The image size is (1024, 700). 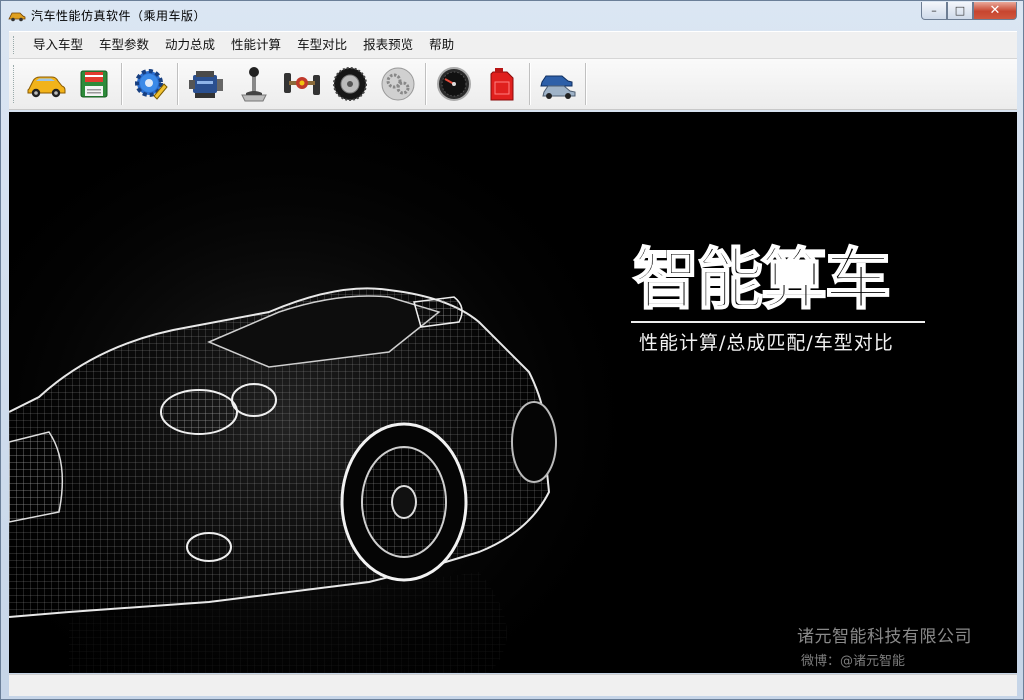 I want to click on fuel-button, so click(x=502, y=84).